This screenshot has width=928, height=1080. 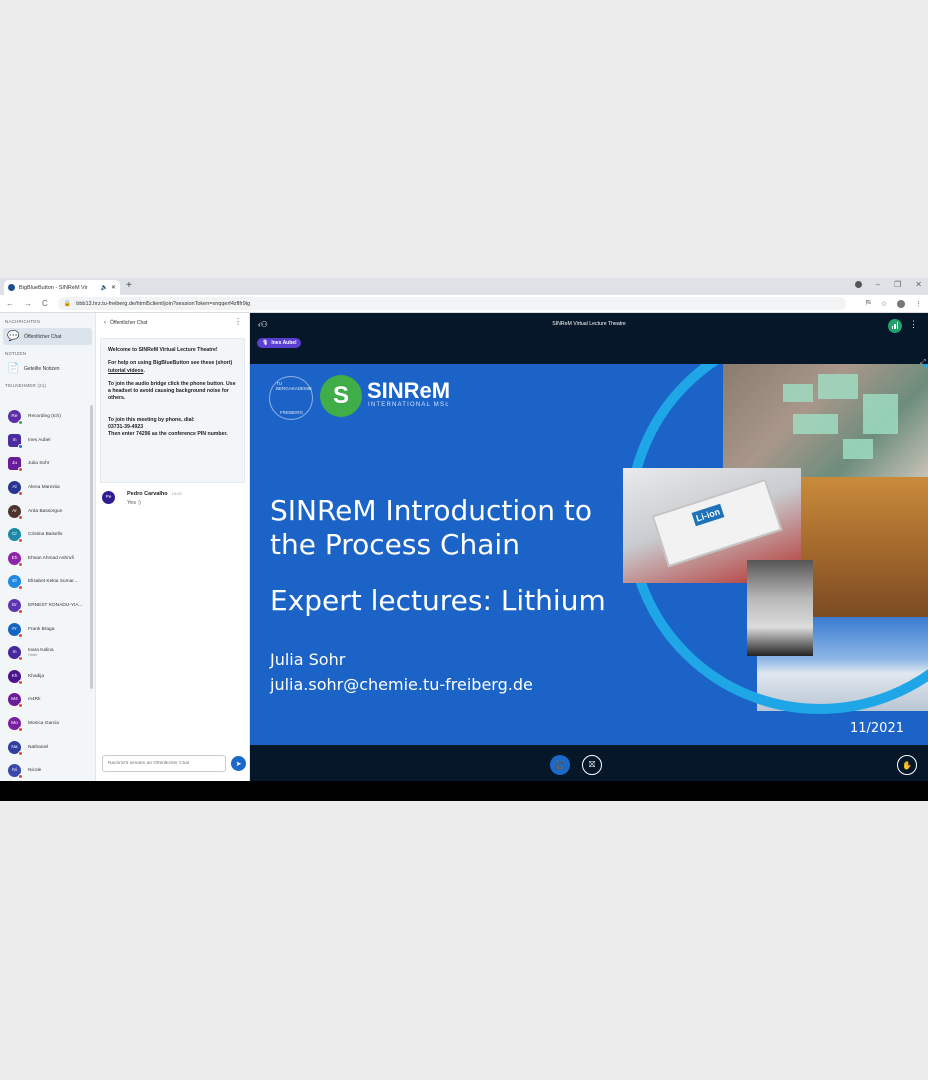 I want to click on profile-icon, so click(x=858, y=284).